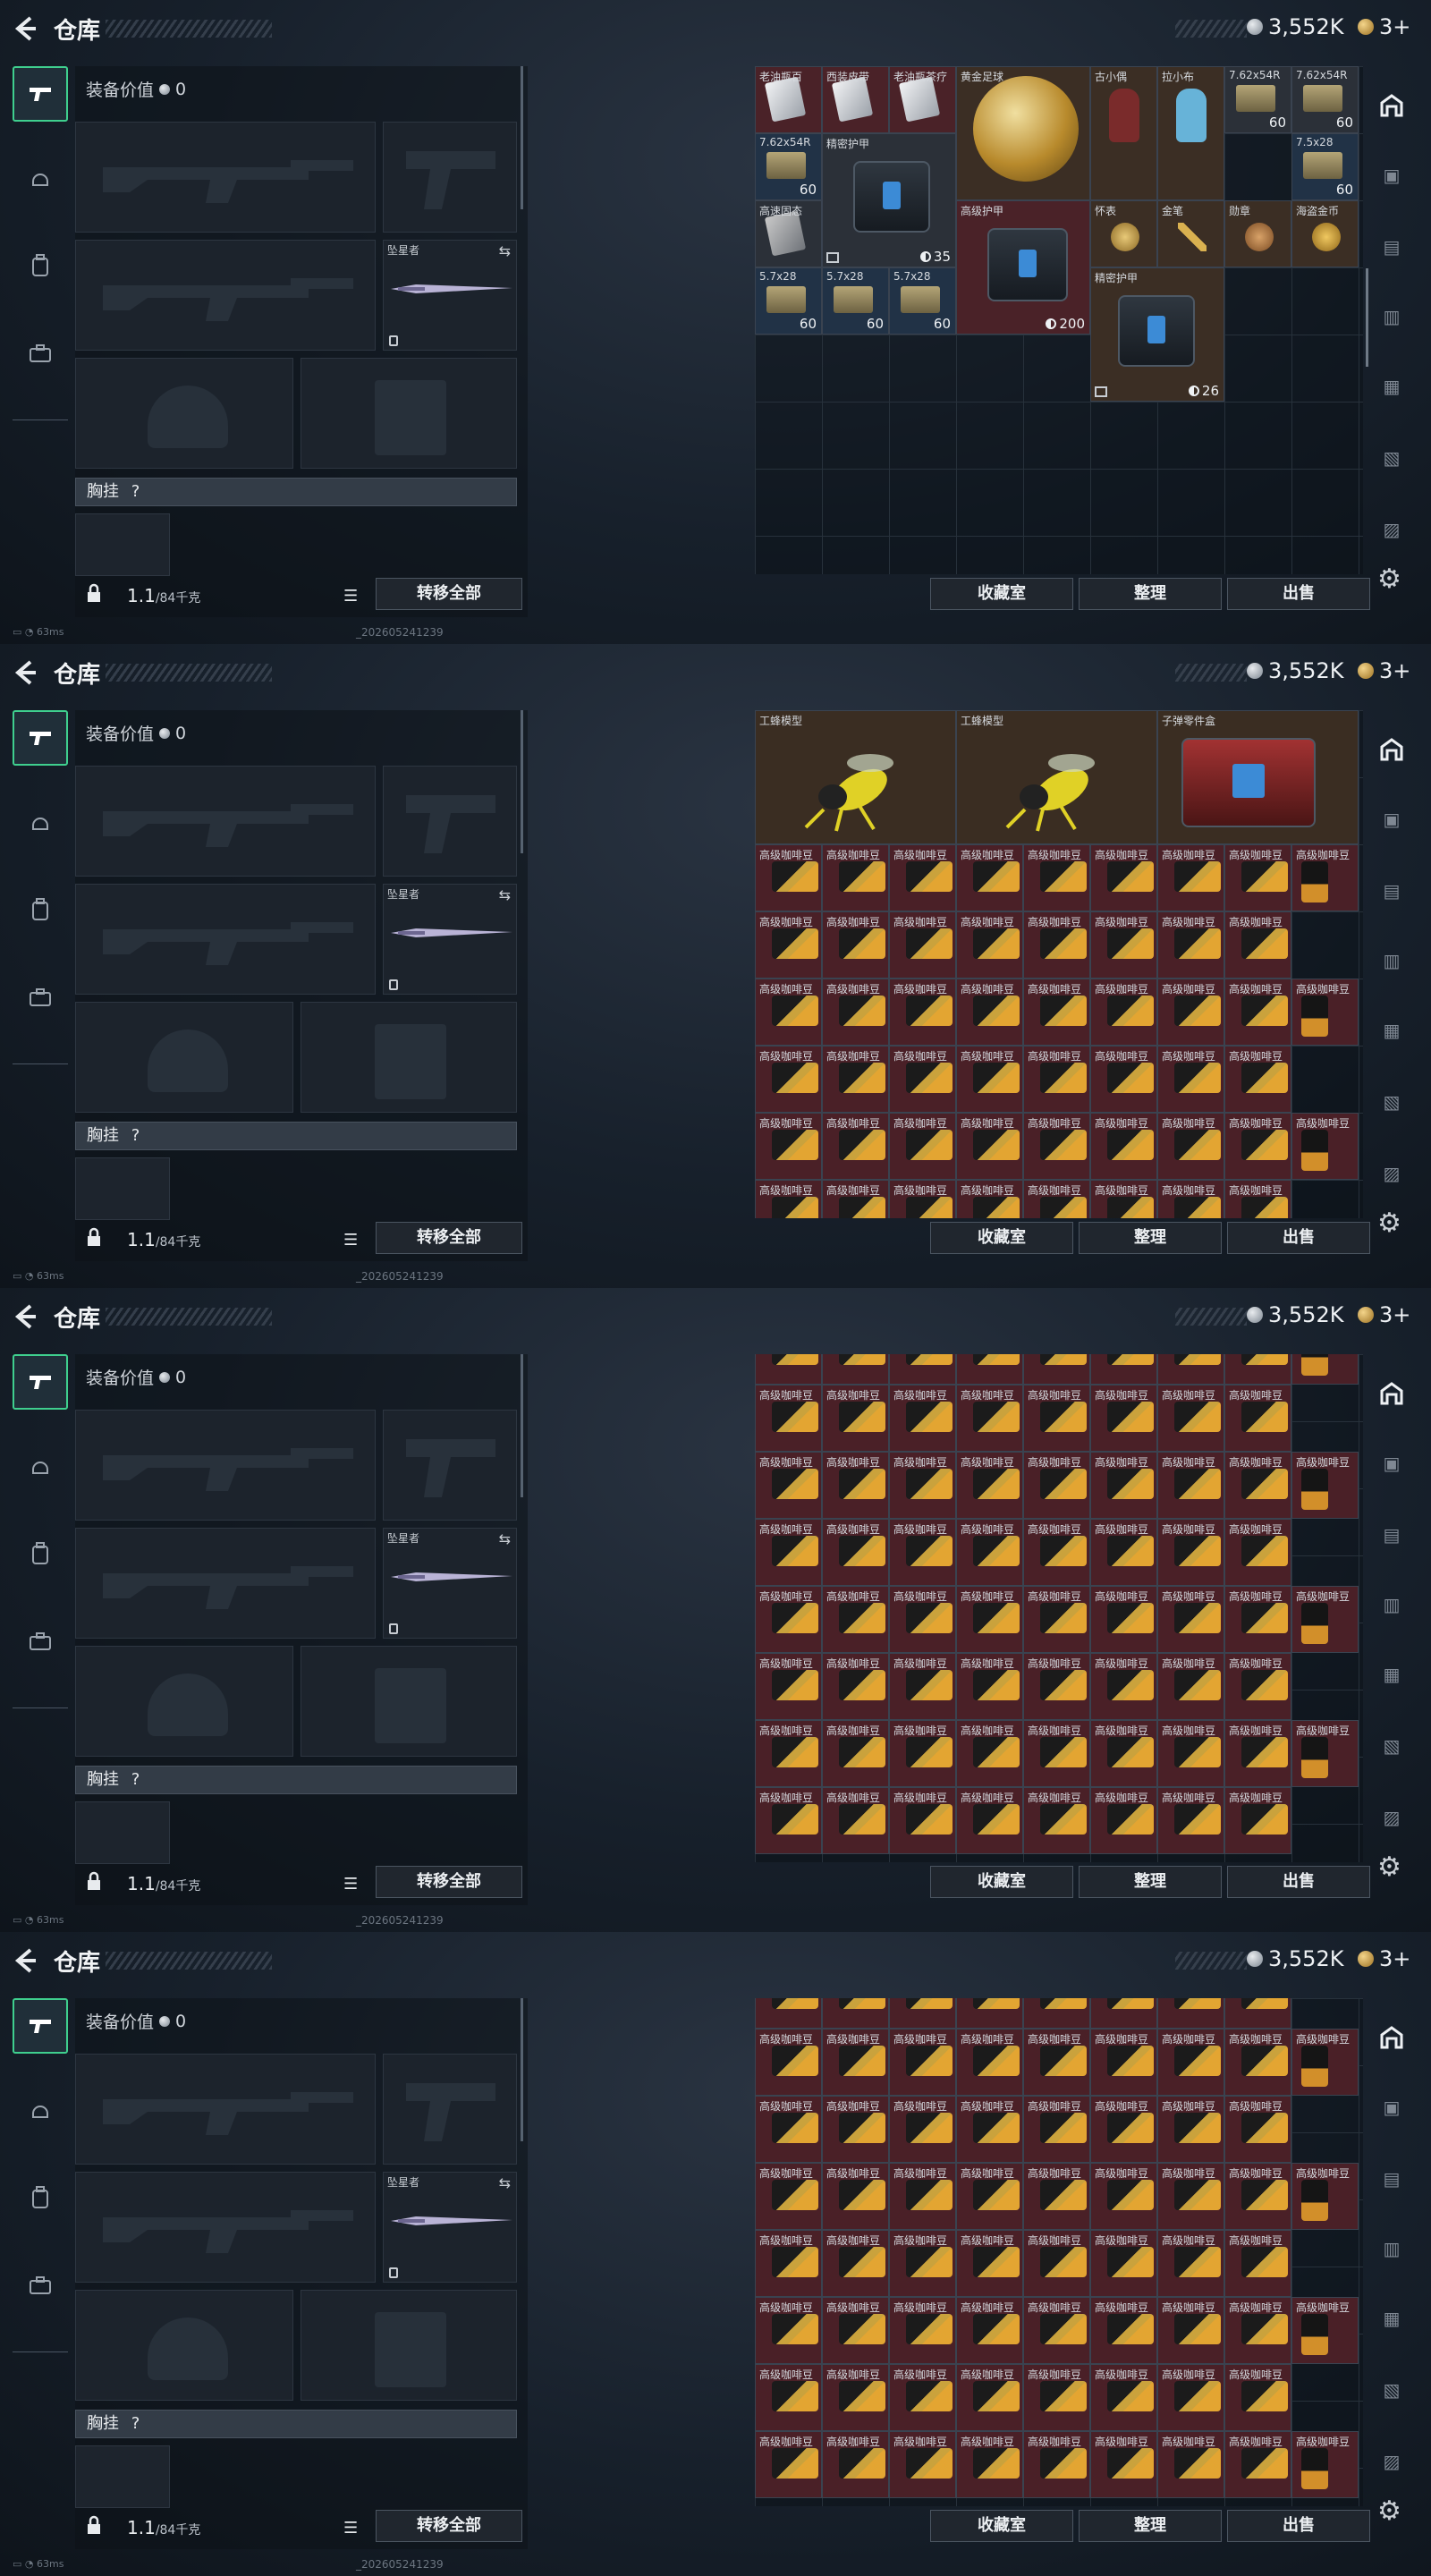 The width and height of the screenshot is (1431, 2576). Describe the element at coordinates (226, 2109) in the screenshot. I see `primary-weapon-slot` at that location.